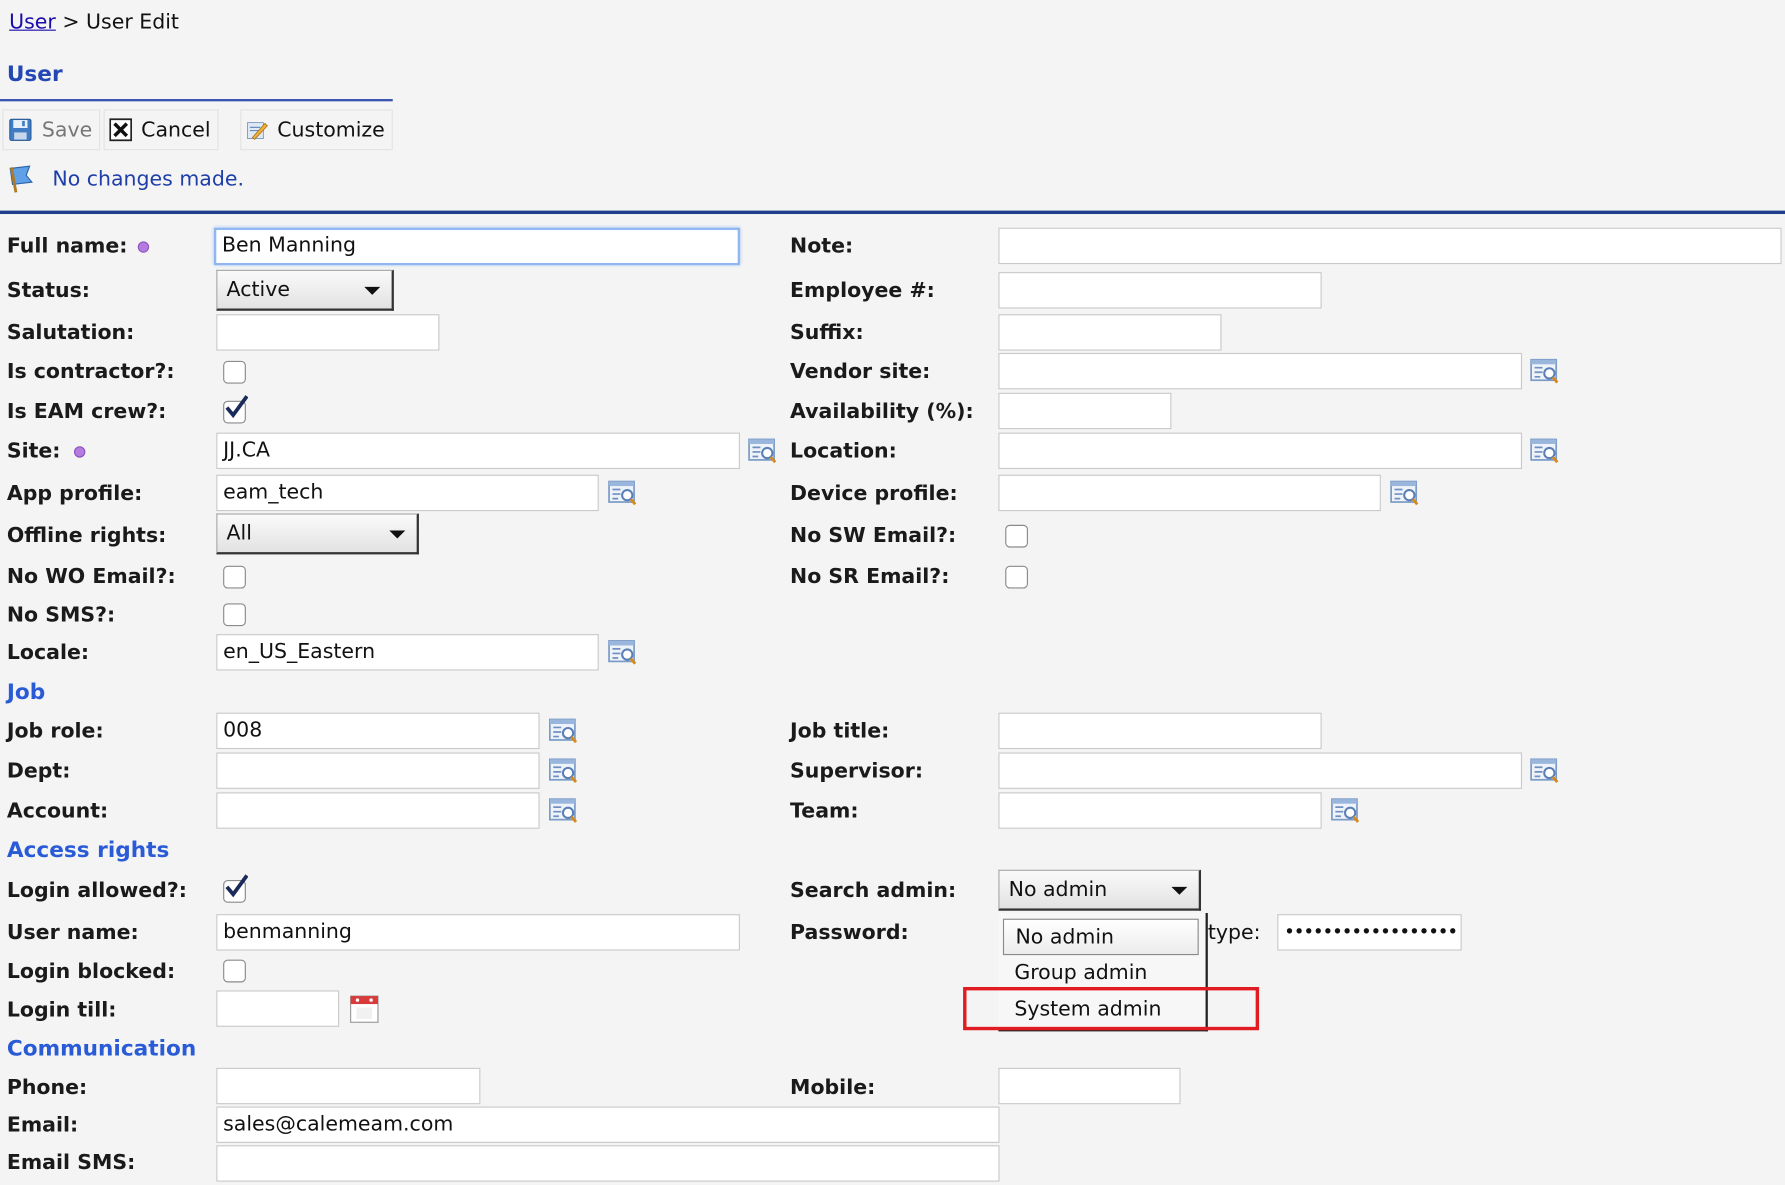 This screenshot has width=1785, height=1185. I want to click on password-label: Password:, so click(849, 932).